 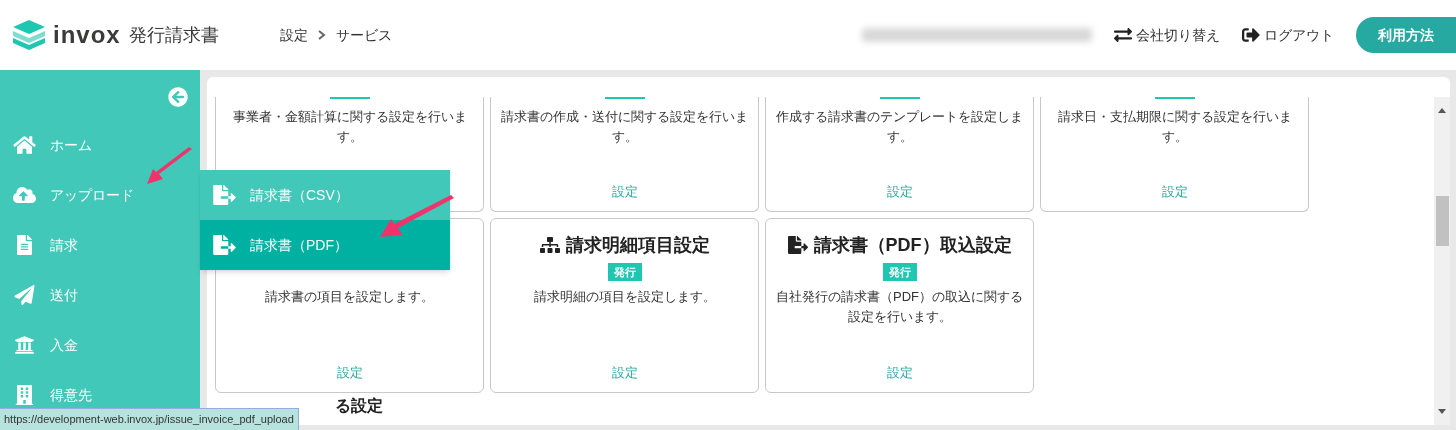 I want to click on logo-text: invox, so click(x=87, y=35).